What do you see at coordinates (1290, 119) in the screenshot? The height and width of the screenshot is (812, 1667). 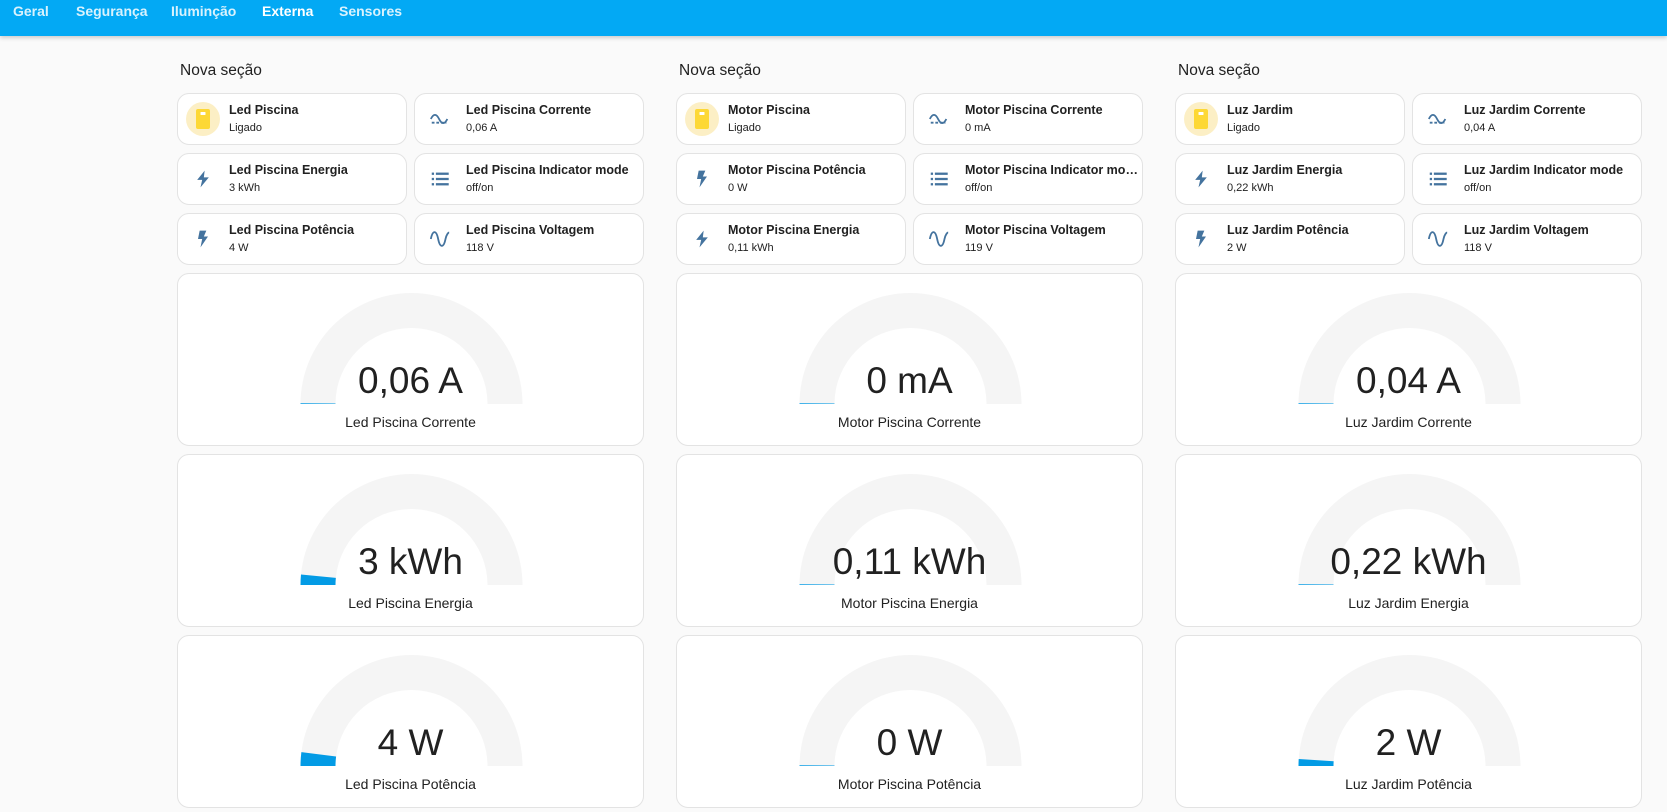 I see `entity-tile: Luz Jardim Ligado` at bounding box center [1290, 119].